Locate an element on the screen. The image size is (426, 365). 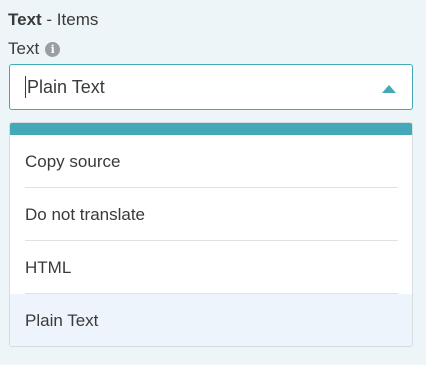
chevron-up-icon is located at coordinates (389, 89).